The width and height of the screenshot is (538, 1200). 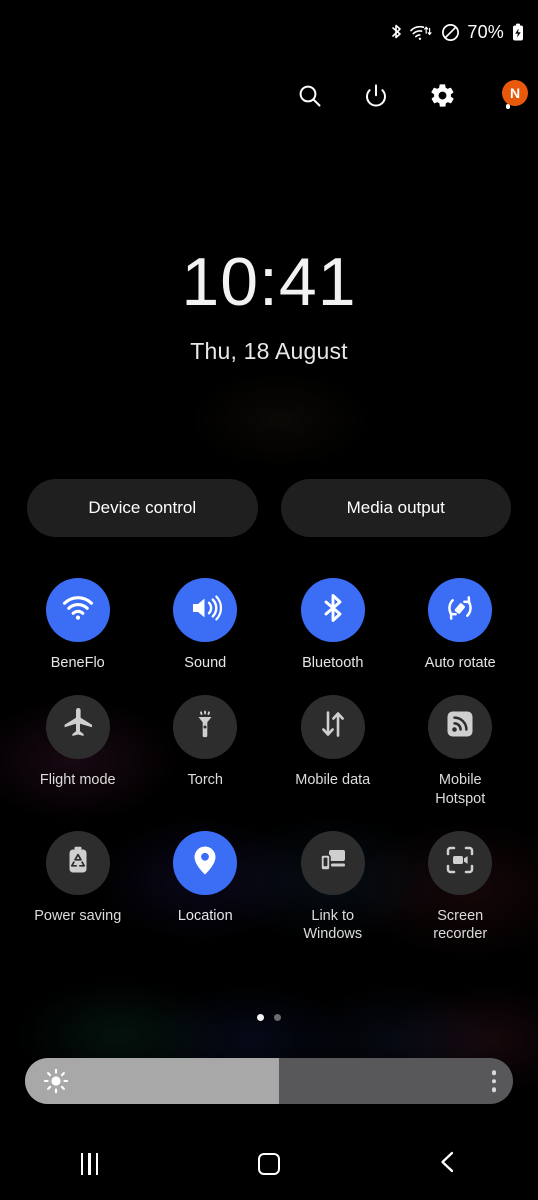 What do you see at coordinates (205, 663) in the screenshot?
I see `tile-label: Sound` at bounding box center [205, 663].